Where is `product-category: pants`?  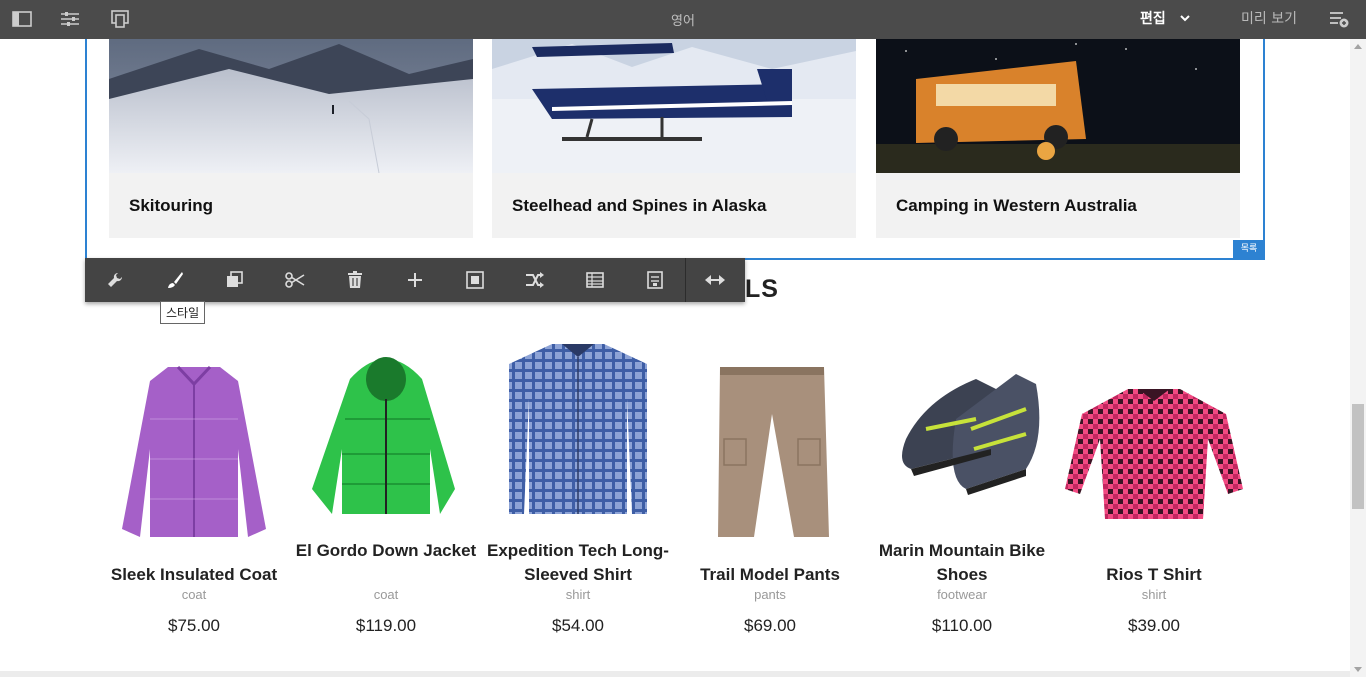 product-category: pants is located at coordinates (770, 594).